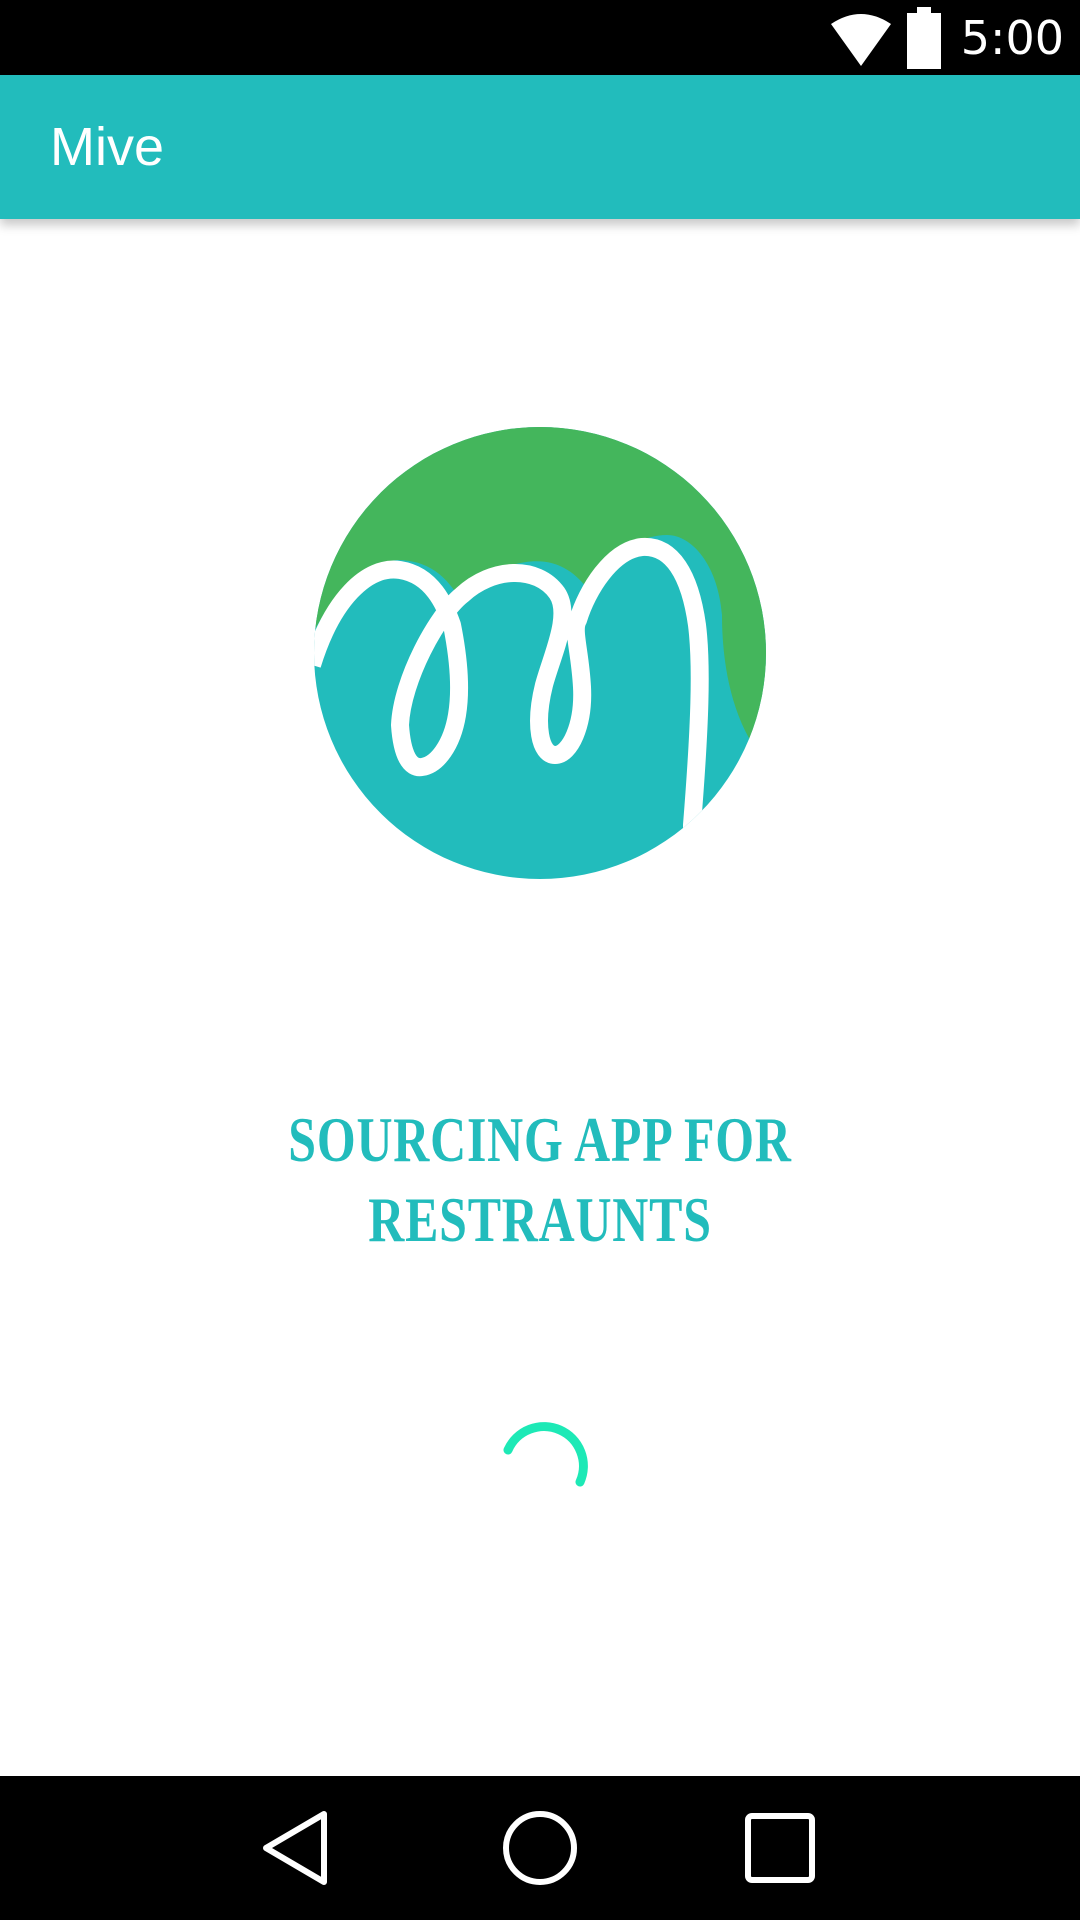 Image resolution: width=1080 pixels, height=1920 pixels. What do you see at coordinates (545, 1454) in the screenshot?
I see `loading-spinner` at bounding box center [545, 1454].